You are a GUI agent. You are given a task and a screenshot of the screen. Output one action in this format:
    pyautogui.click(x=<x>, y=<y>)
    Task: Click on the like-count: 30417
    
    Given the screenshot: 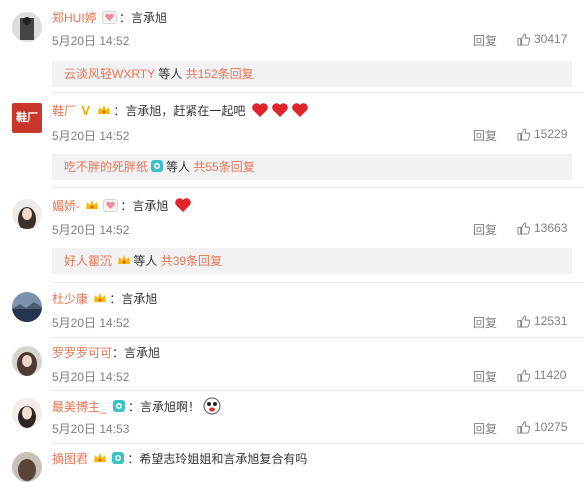 What is the action you would take?
    pyautogui.click(x=551, y=39)
    